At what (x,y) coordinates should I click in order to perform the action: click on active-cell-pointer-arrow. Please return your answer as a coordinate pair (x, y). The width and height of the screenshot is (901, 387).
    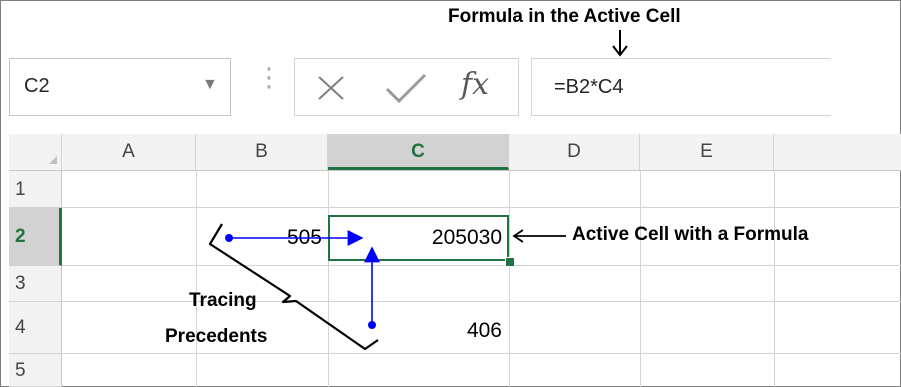
    Looking at the image, I should click on (539, 236).